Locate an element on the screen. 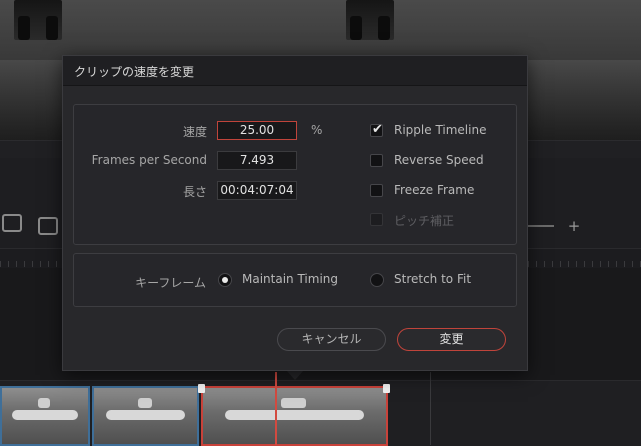  speed-label: 速度 is located at coordinates (194, 132).